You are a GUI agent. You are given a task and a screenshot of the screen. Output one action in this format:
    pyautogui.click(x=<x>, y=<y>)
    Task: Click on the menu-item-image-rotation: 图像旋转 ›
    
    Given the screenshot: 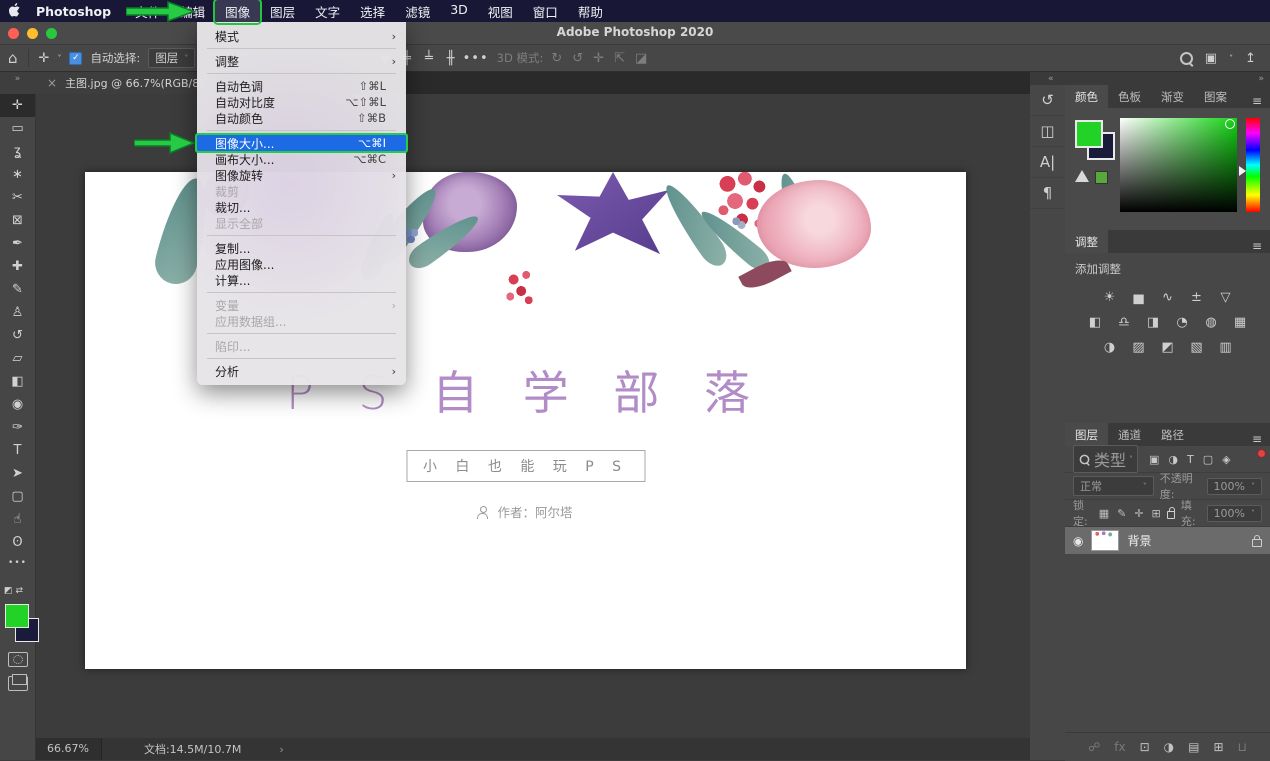 What is the action you would take?
    pyautogui.click(x=301, y=175)
    